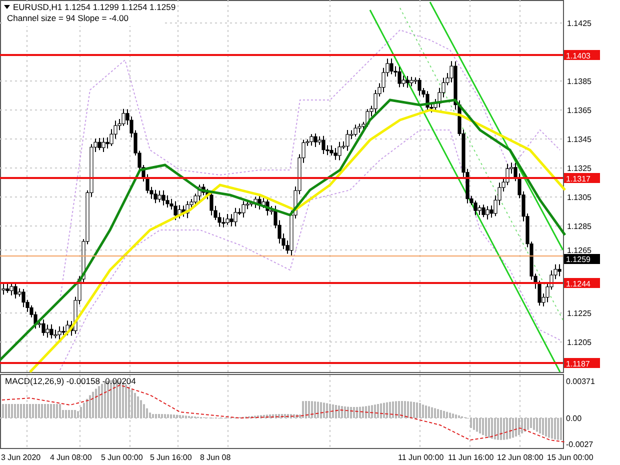  What do you see at coordinates (582, 283) in the screenshot?
I see `level-label: 1.1244` at bounding box center [582, 283].